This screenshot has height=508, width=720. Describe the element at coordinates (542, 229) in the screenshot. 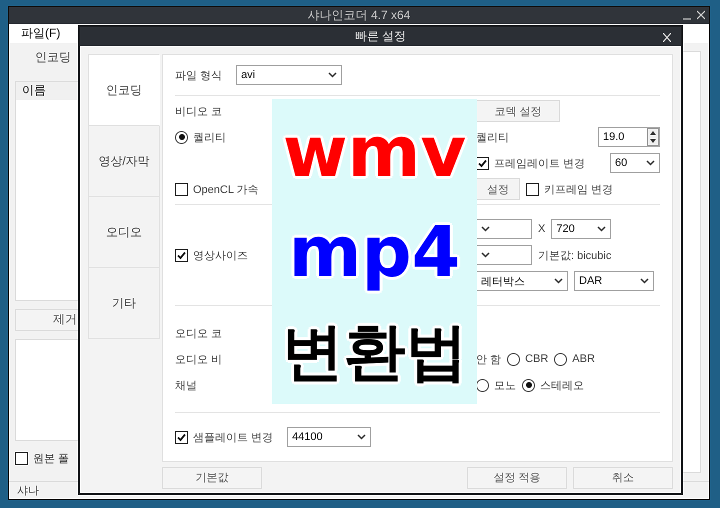

I see `separator-label: X` at that location.